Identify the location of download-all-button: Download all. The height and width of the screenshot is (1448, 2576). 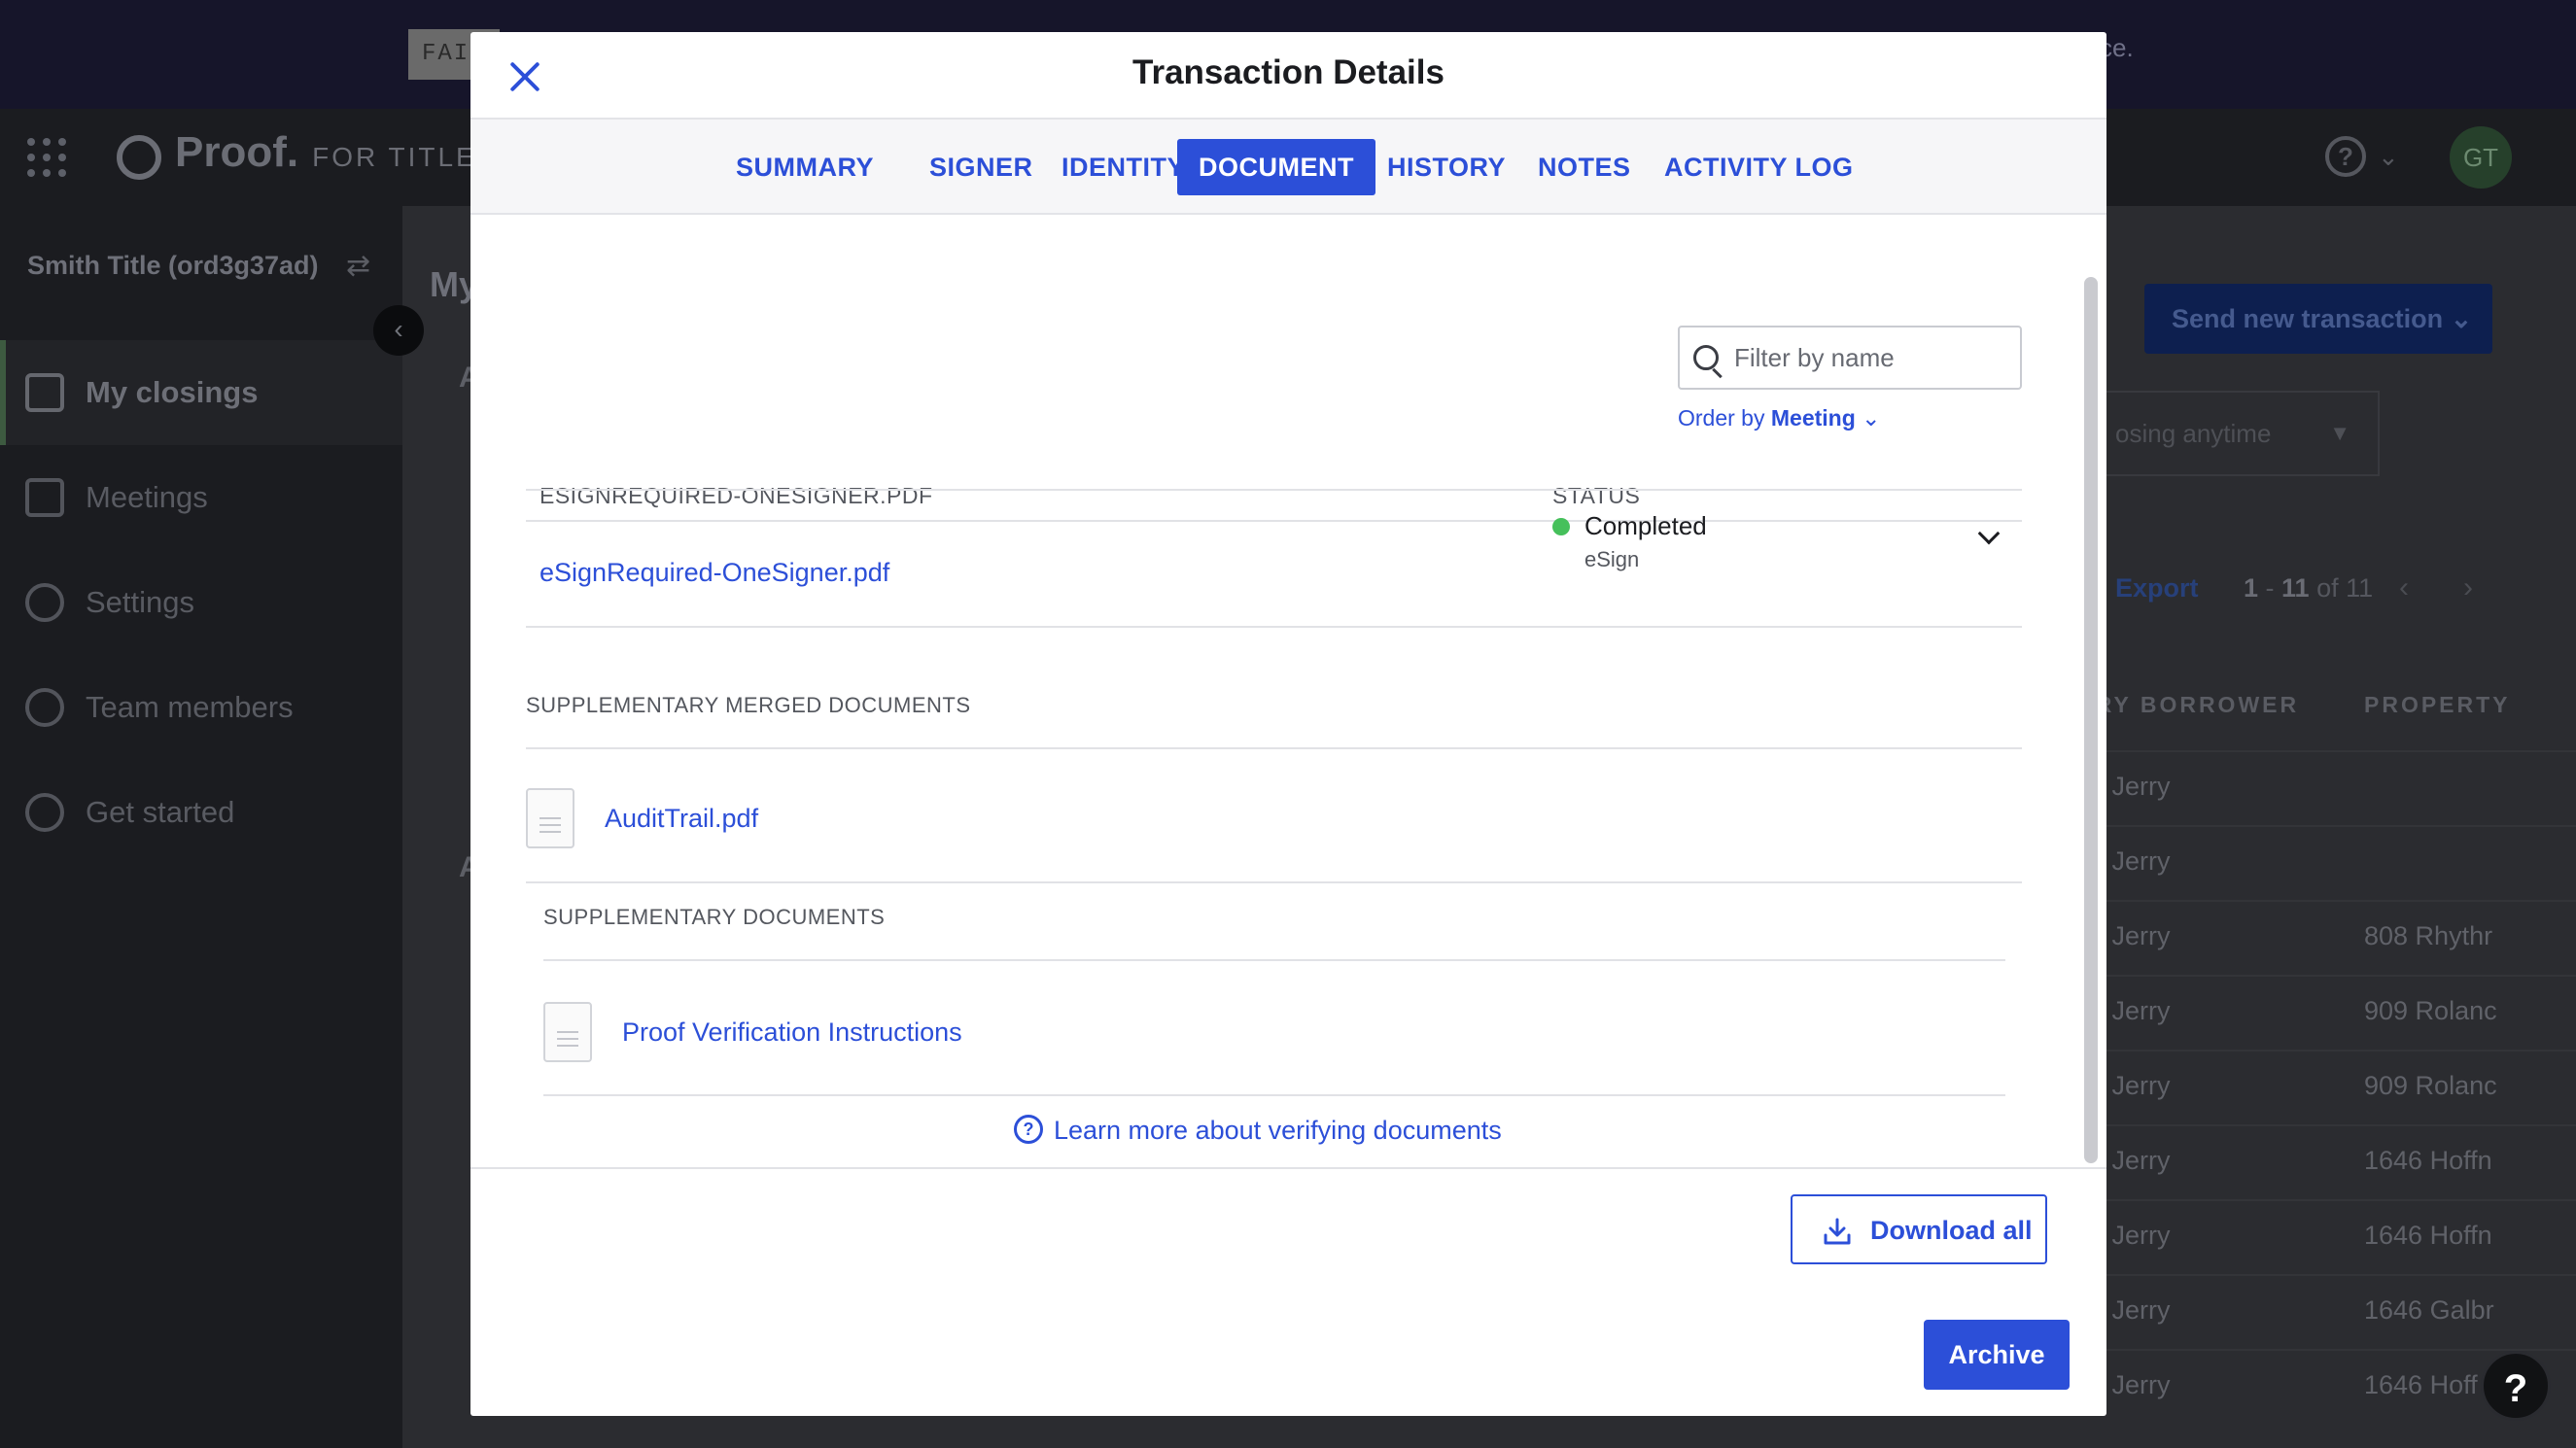
(1919, 1229).